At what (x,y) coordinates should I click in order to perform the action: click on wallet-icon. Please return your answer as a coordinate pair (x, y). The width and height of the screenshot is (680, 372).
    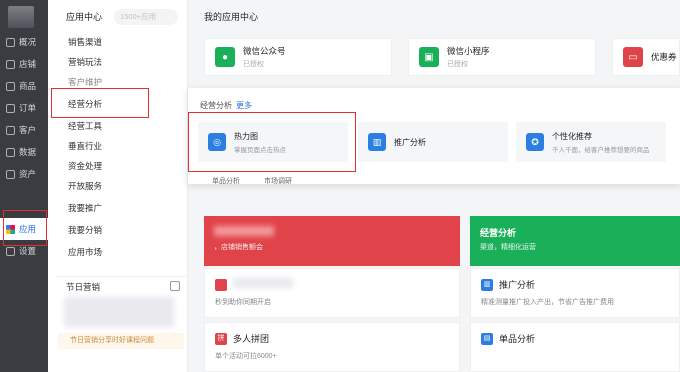
    Looking at the image, I should click on (10, 174).